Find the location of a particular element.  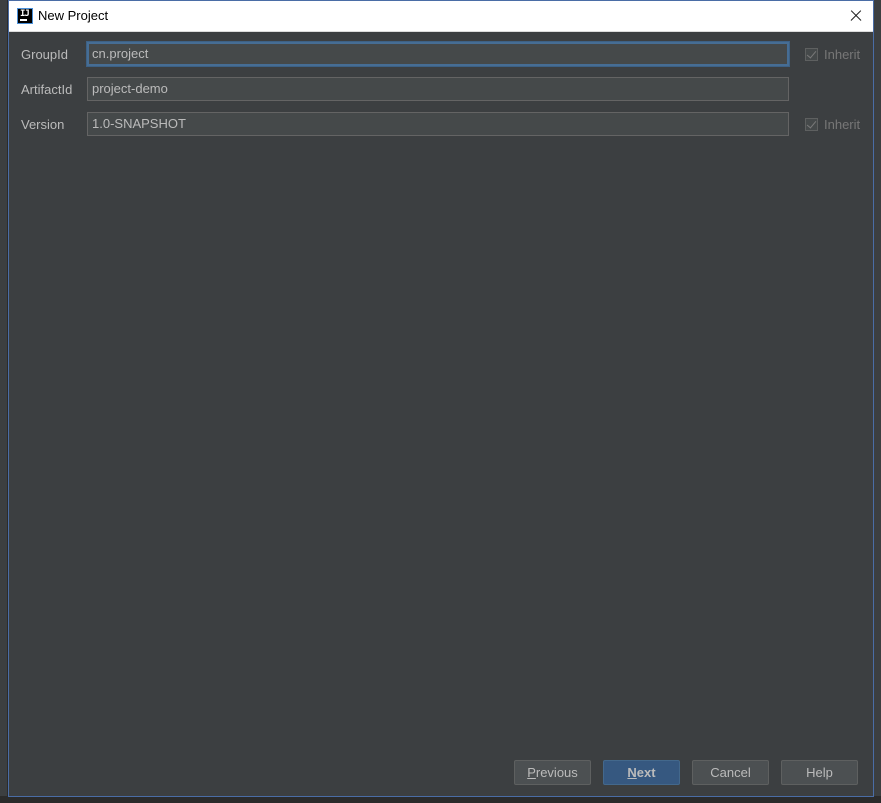

groupid-inherit-label: Inherit is located at coordinates (842, 54).